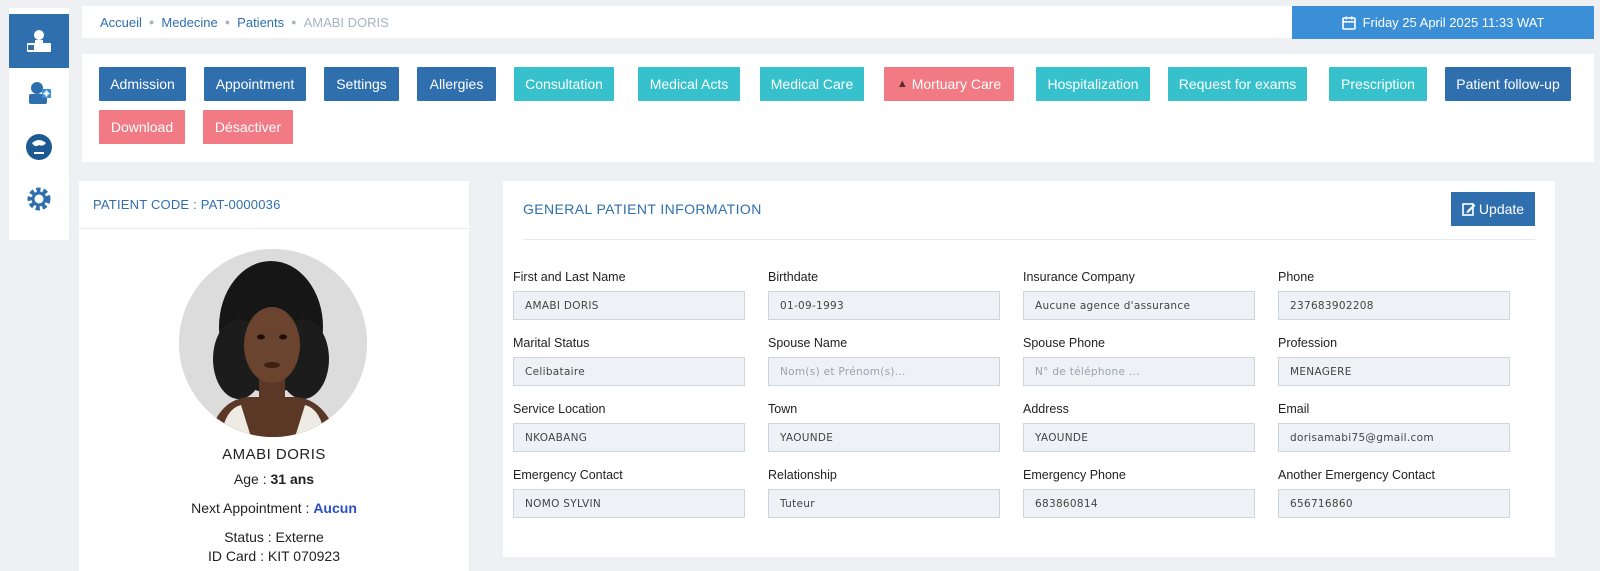 The height and width of the screenshot is (571, 1600). I want to click on warning-icon: ▲, so click(902, 84).